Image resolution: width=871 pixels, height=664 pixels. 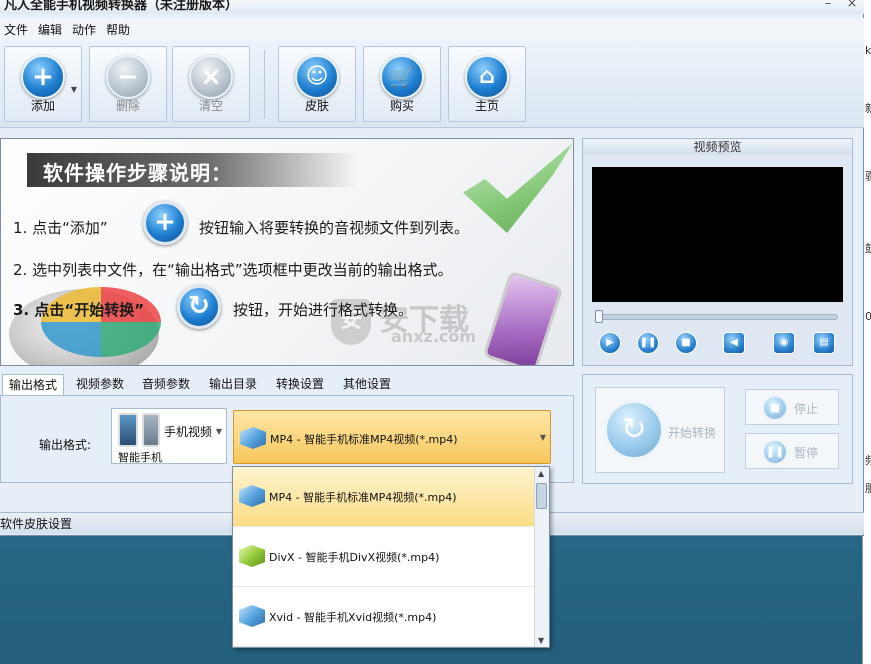 What do you see at coordinates (300, 385) in the screenshot?
I see `tab-convert-settings: 转换设置` at bounding box center [300, 385].